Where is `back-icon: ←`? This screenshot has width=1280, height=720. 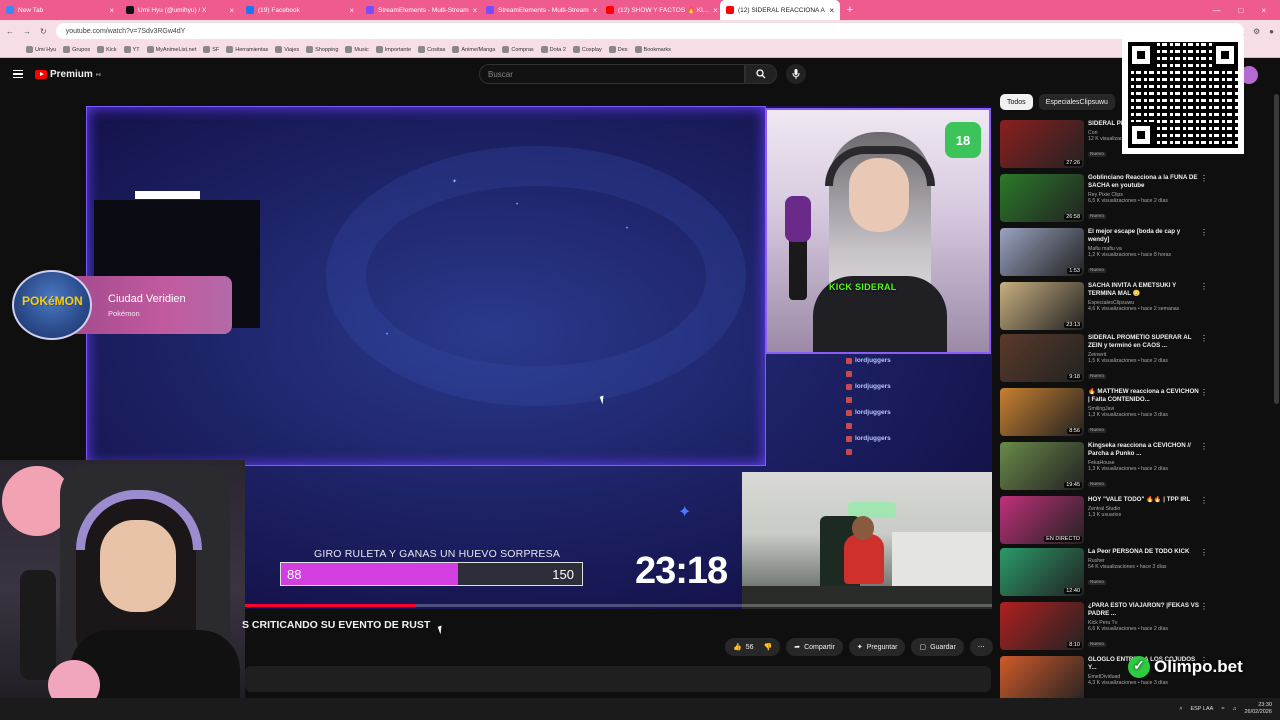
back-icon: ← is located at coordinates (10, 31).